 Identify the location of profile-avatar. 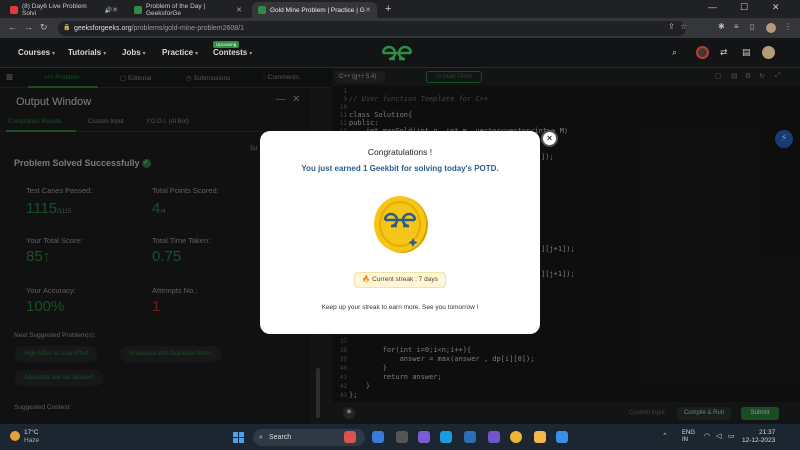
(771, 28).